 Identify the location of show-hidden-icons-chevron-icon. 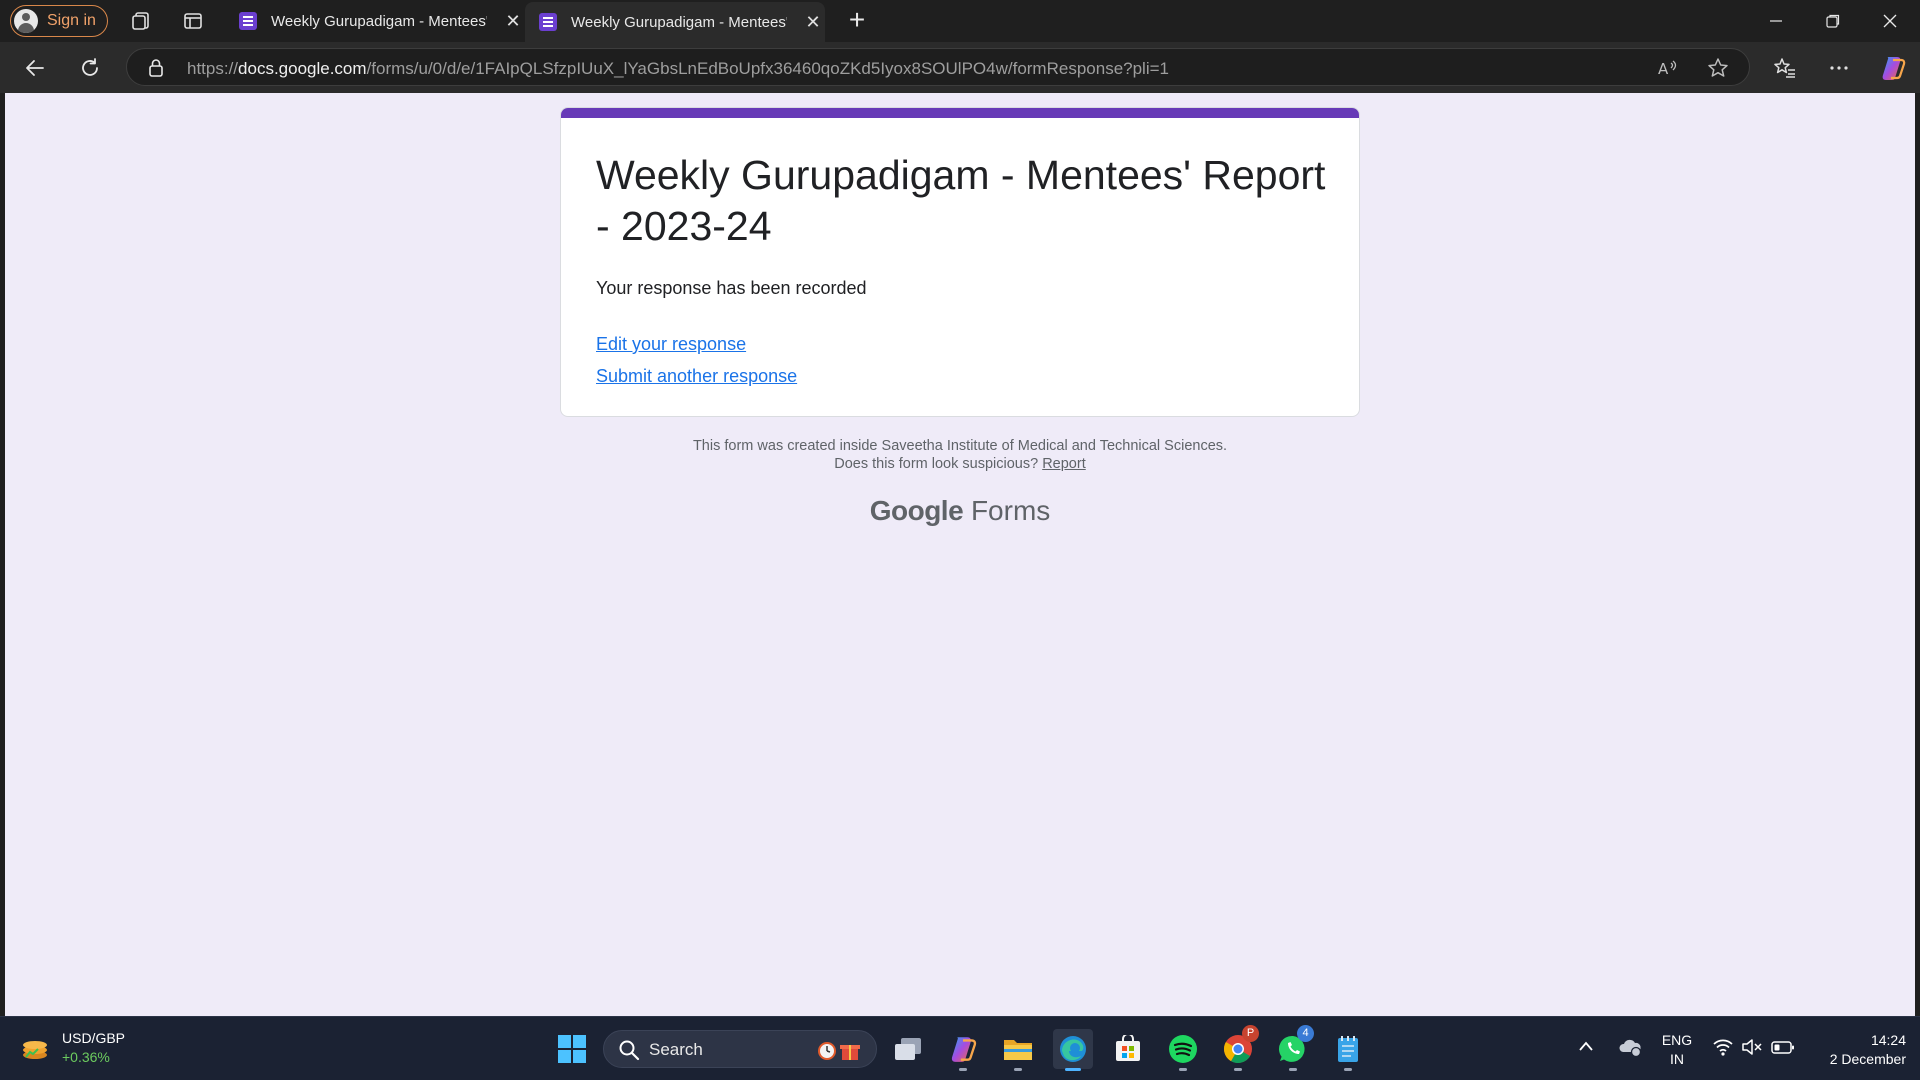
(1586, 1048).